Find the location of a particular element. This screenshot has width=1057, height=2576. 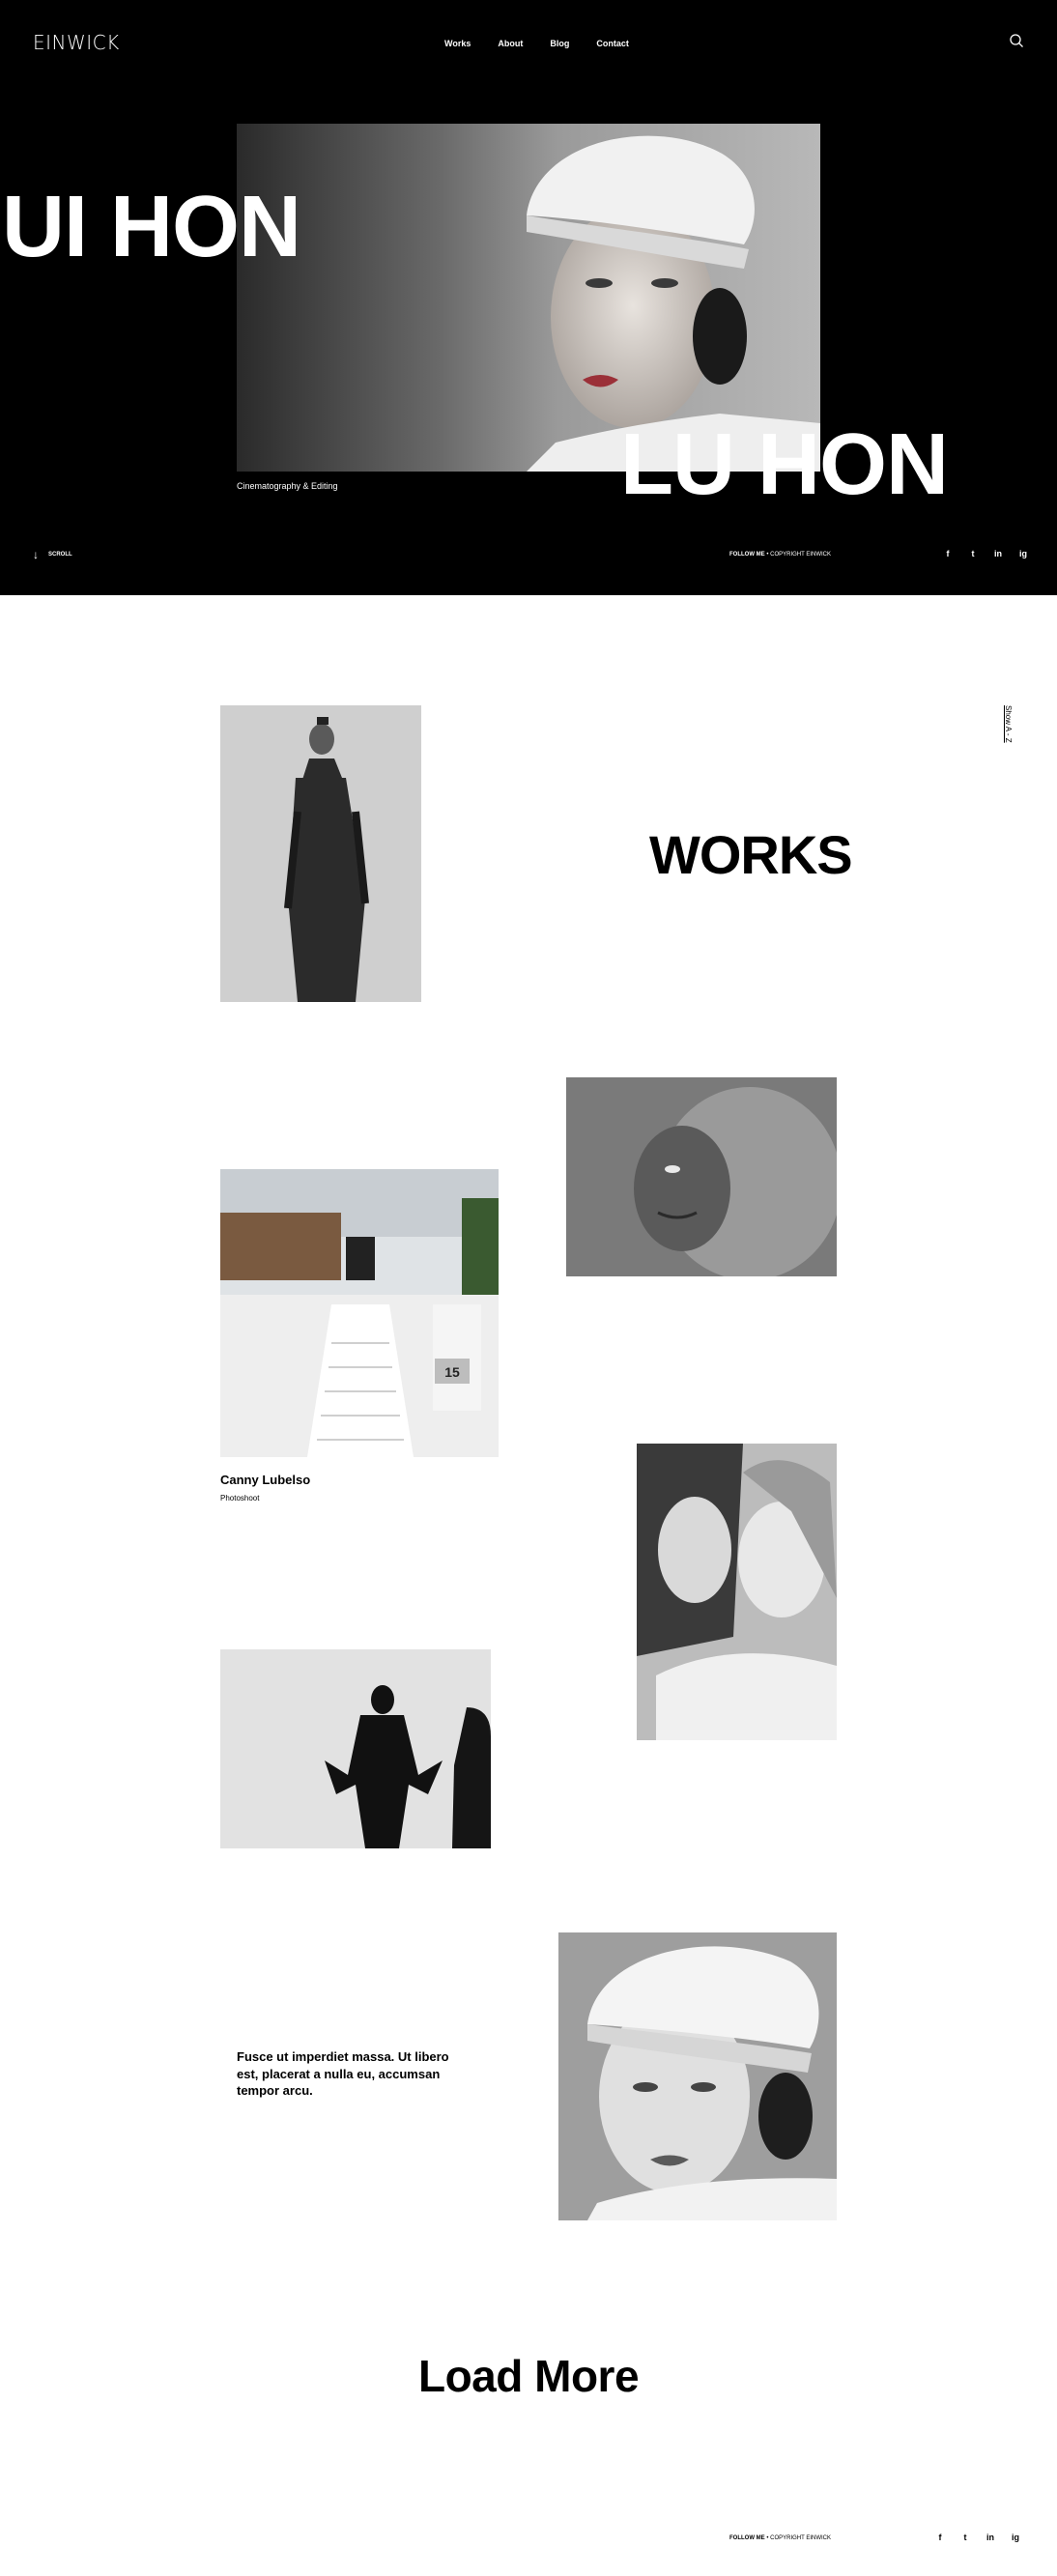

woman-hat-image is located at coordinates (697, 2076).